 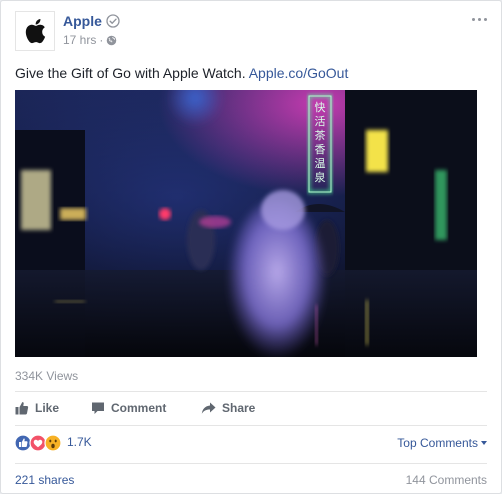 I want to click on love-reaction-icon, so click(x=38, y=443).